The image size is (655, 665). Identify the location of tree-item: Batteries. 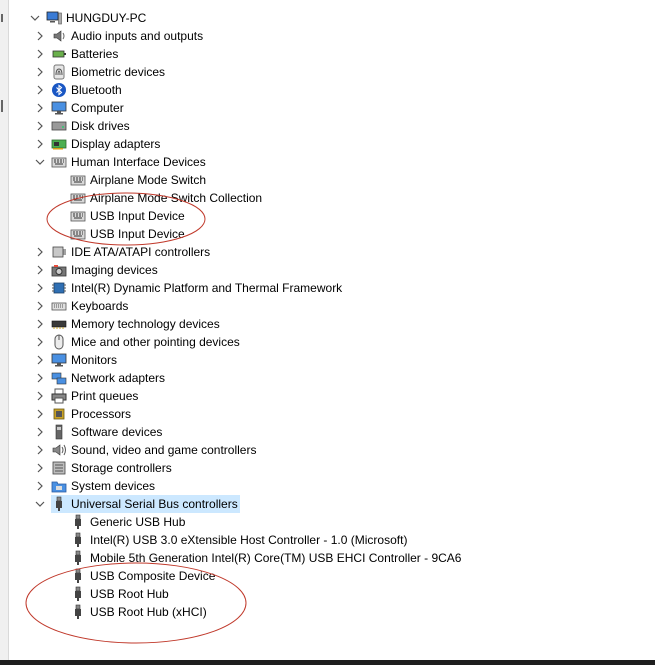
(85, 54).